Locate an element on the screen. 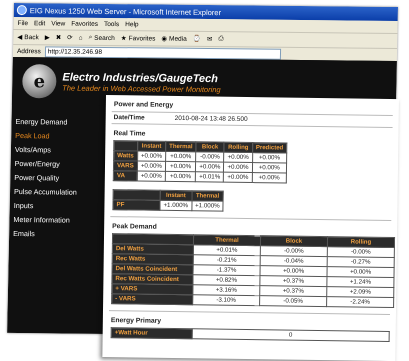 This screenshot has height=361, width=409. forward-arrow-icon: ▶ is located at coordinates (47, 37).